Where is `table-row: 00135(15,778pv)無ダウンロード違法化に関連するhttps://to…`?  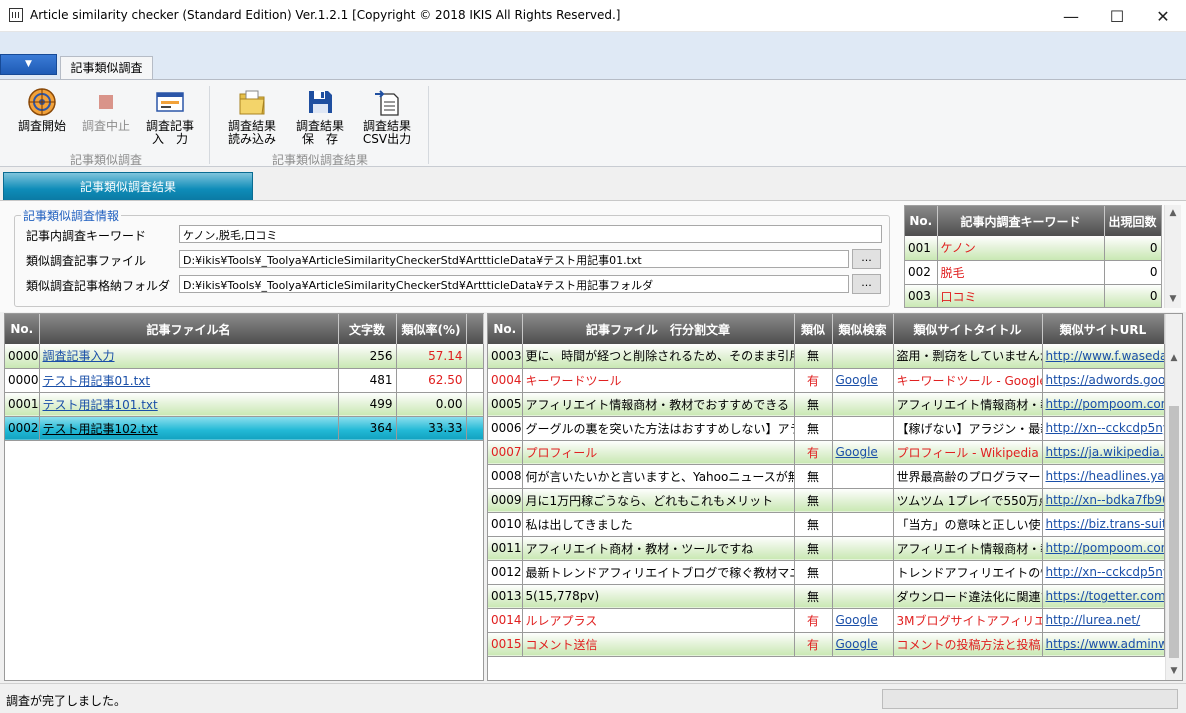 table-row: 00135(15,778pv)無ダウンロード違法化に関連するhttps://to… is located at coordinates (826, 596).